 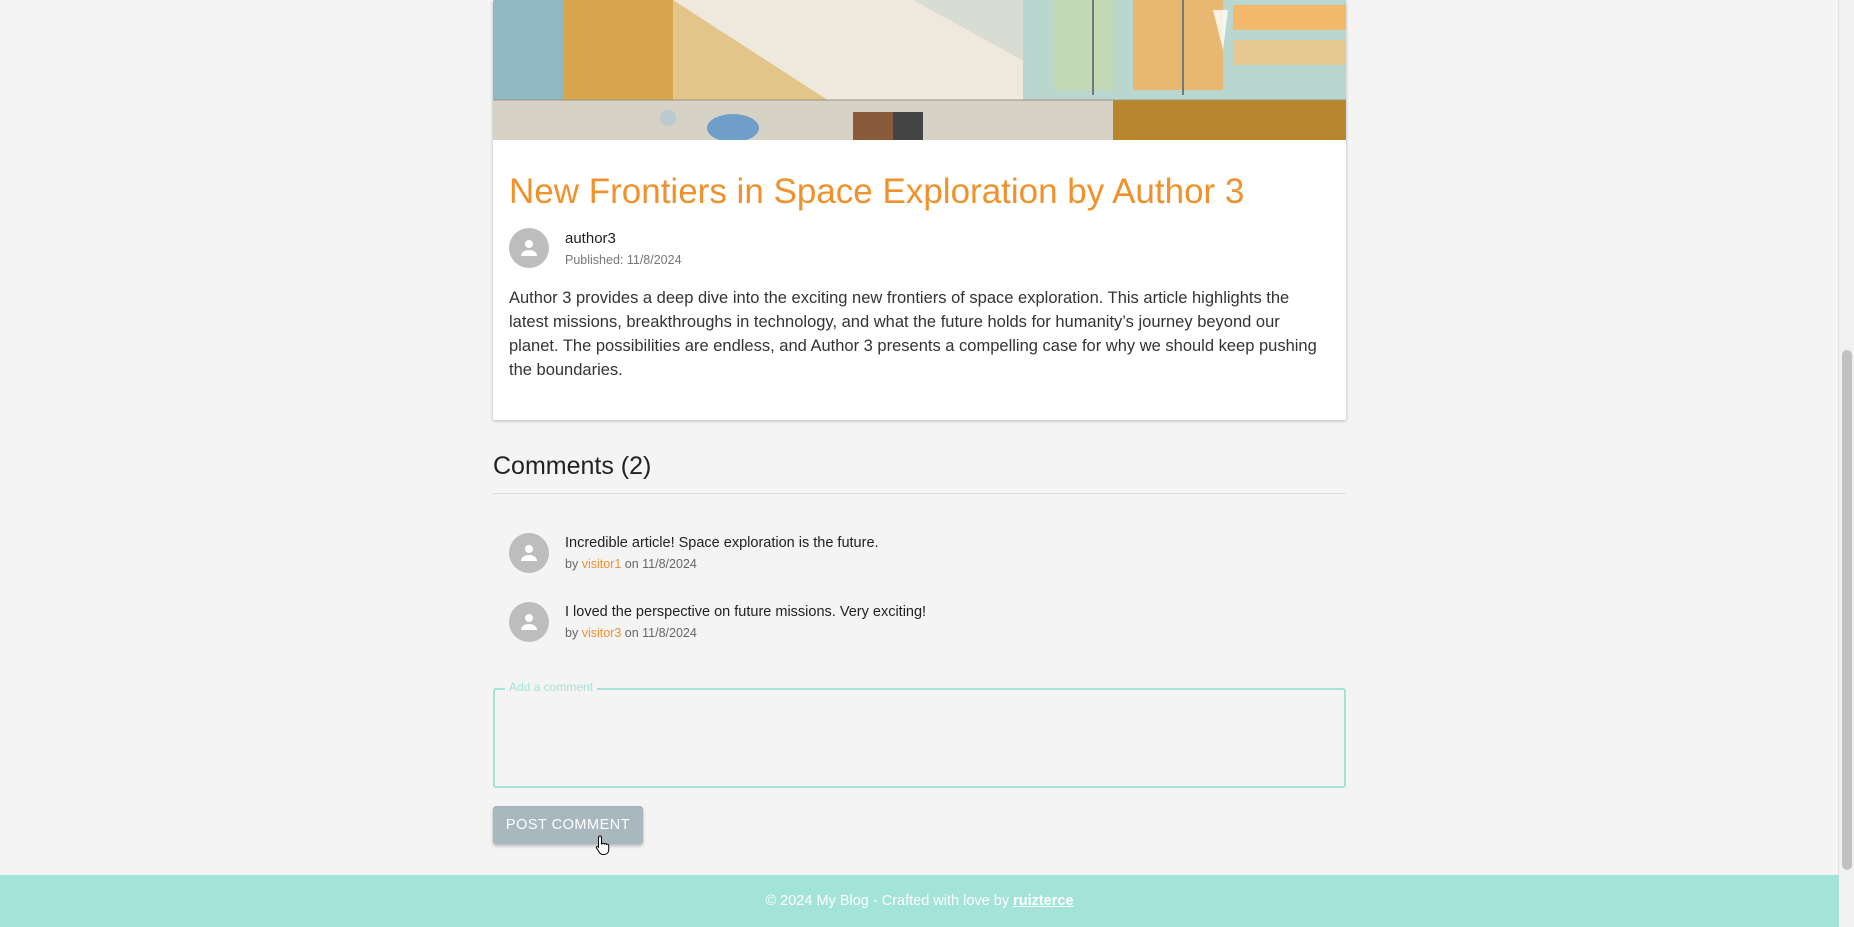 I want to click on hand-pointer-icon, so click(x=602, y=845).